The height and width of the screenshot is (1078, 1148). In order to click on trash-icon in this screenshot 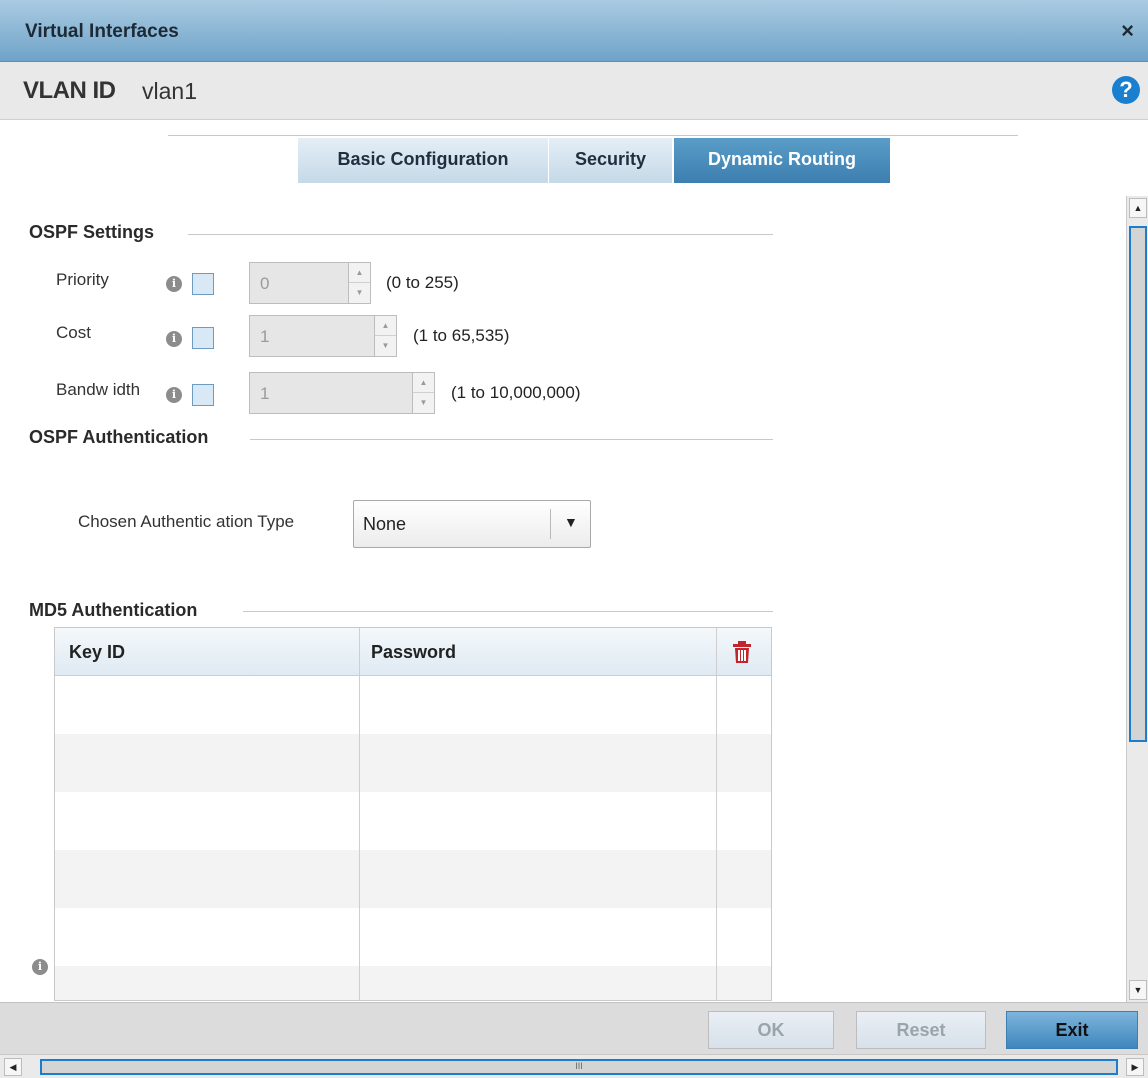, I will do `click(742, 652)`.